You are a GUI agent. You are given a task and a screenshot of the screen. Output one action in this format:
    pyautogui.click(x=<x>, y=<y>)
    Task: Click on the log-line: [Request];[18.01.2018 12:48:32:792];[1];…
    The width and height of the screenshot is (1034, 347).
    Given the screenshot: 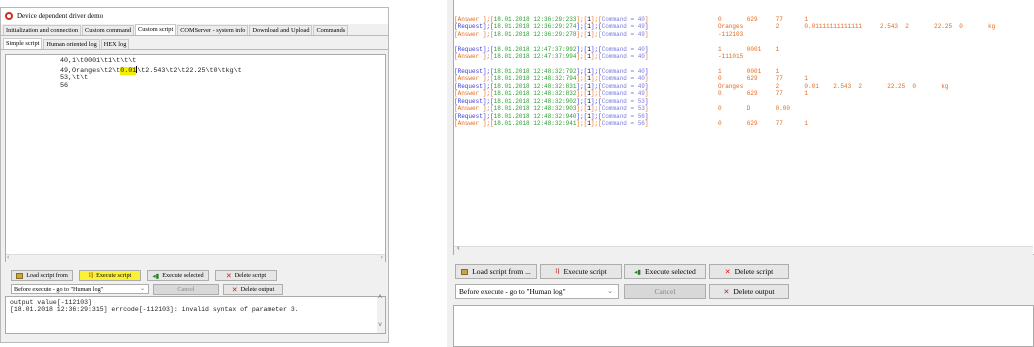 What is the action you would take?
    pyautogui.click(x=617, y=71)
    